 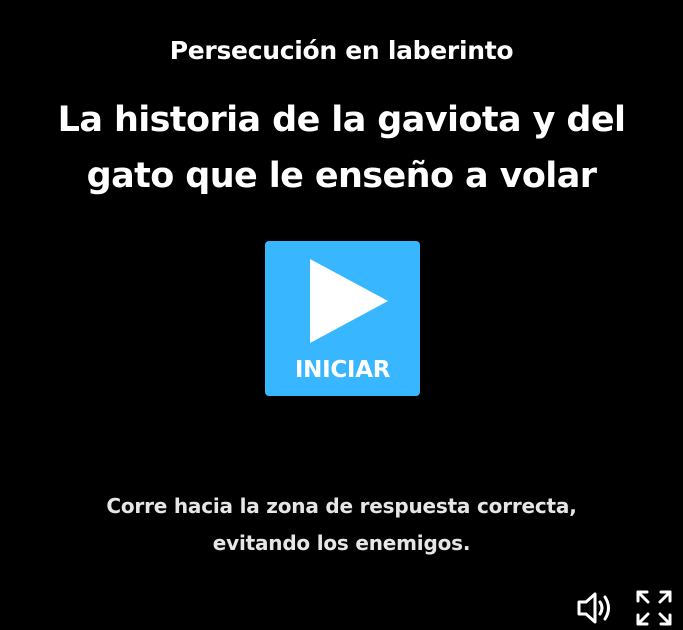 I want to click on volume-button, so click(x=594, y=608).